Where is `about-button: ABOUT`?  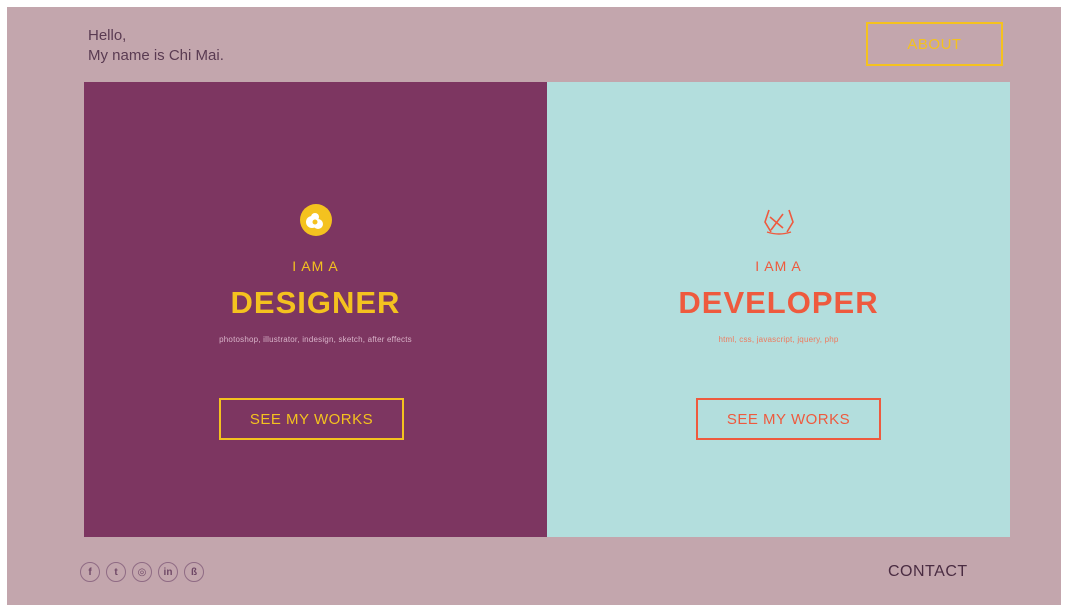 about-button: ABOUT is located at coordinates (934, 44).